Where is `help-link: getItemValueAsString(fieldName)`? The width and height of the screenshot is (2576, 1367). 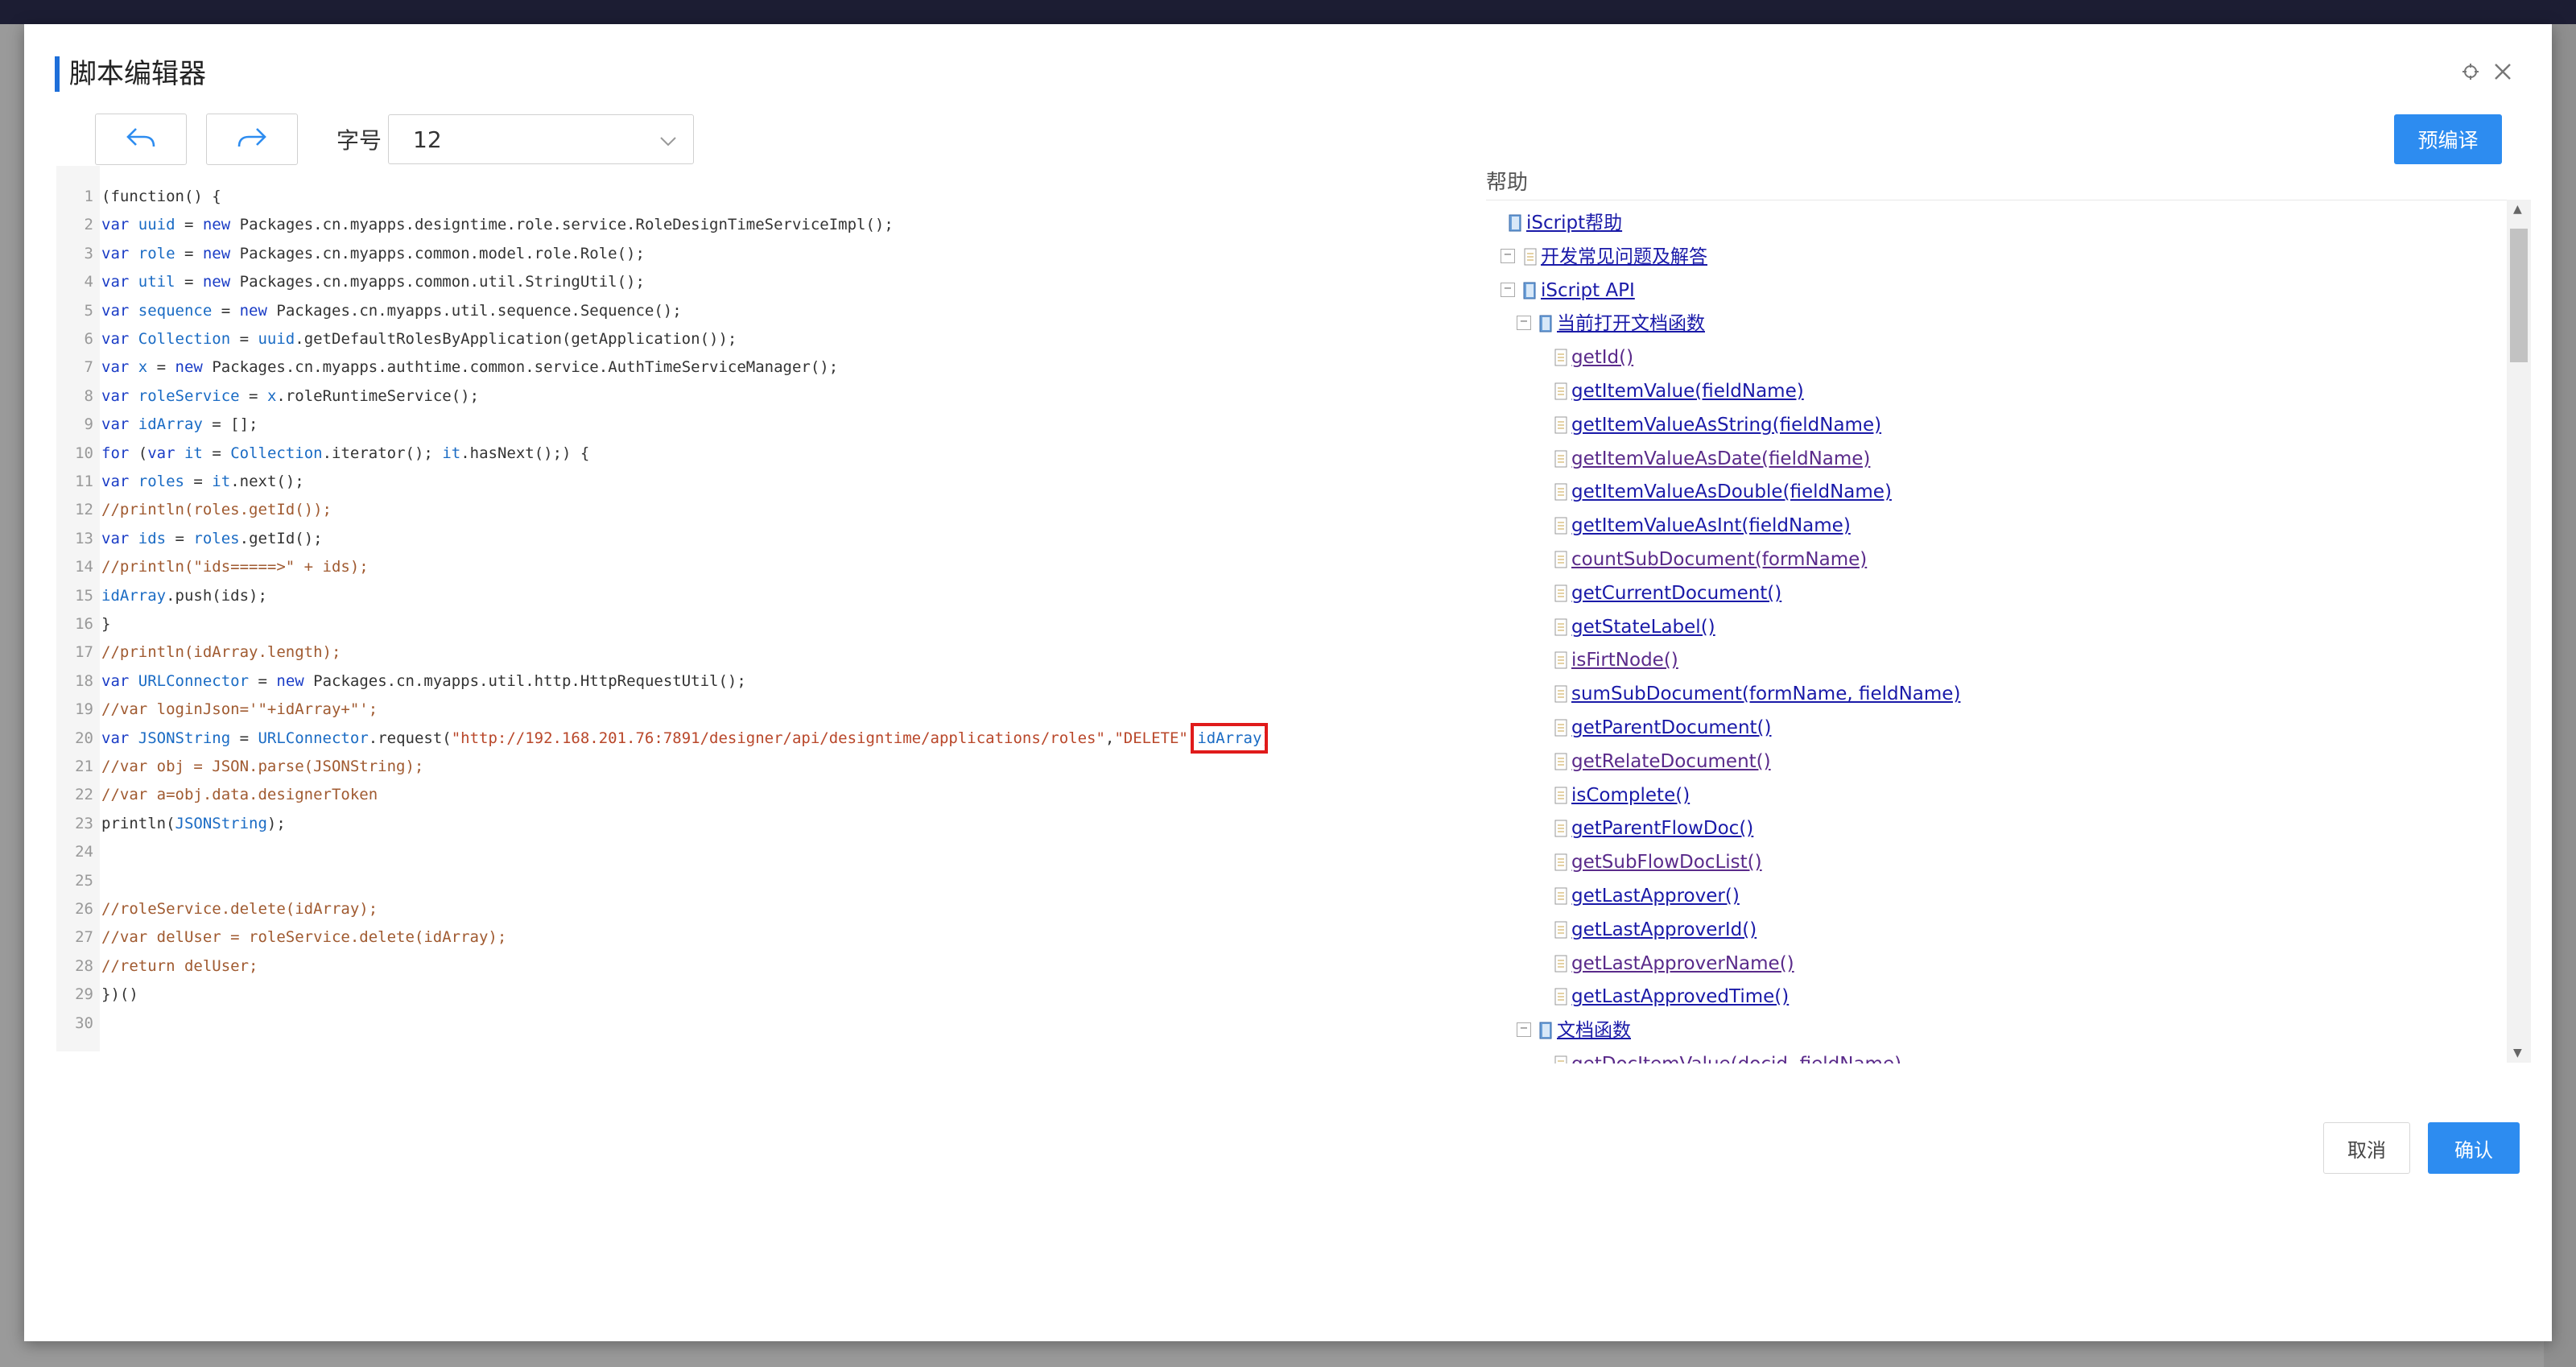 help-link: getItemValueAsString(fieldName) is located at coordinates (1726, 425).